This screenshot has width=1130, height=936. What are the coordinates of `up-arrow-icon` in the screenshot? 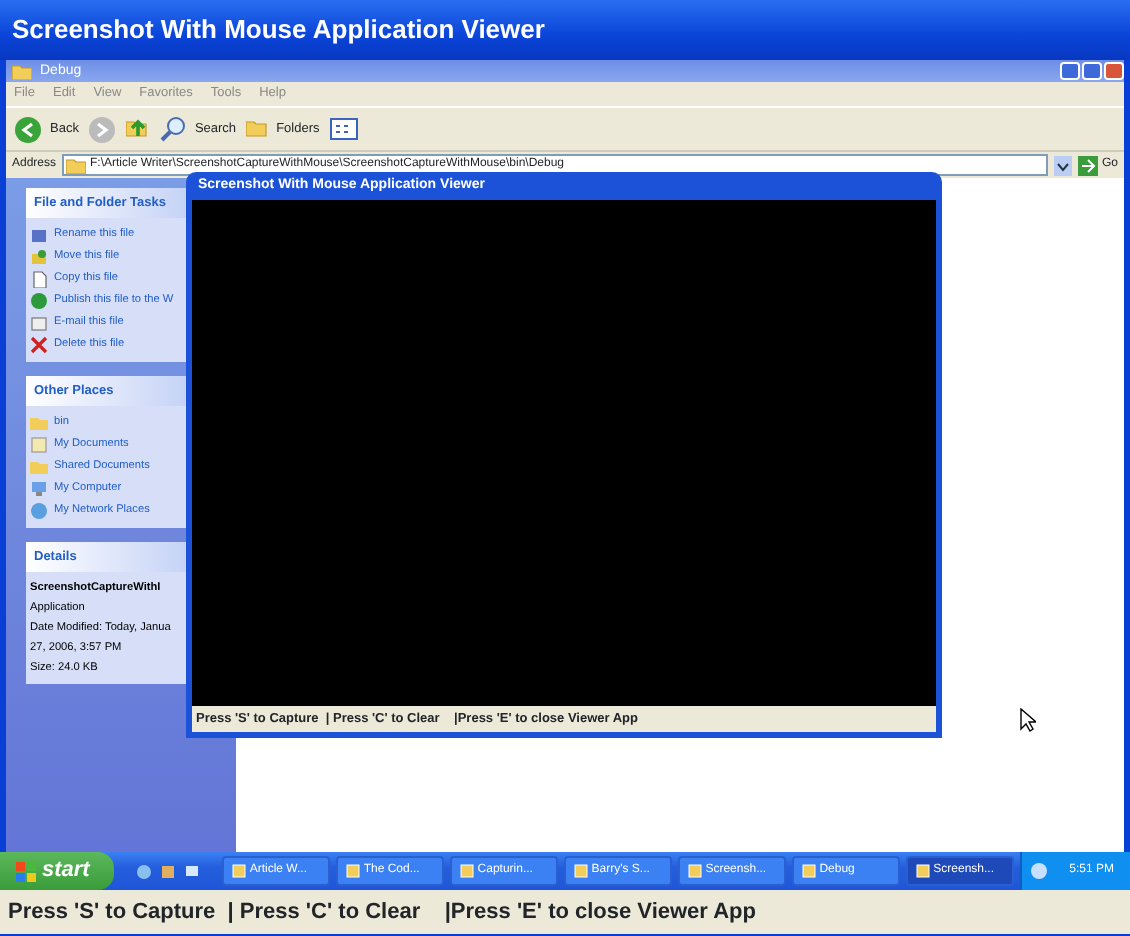 It's located at (138, 129).